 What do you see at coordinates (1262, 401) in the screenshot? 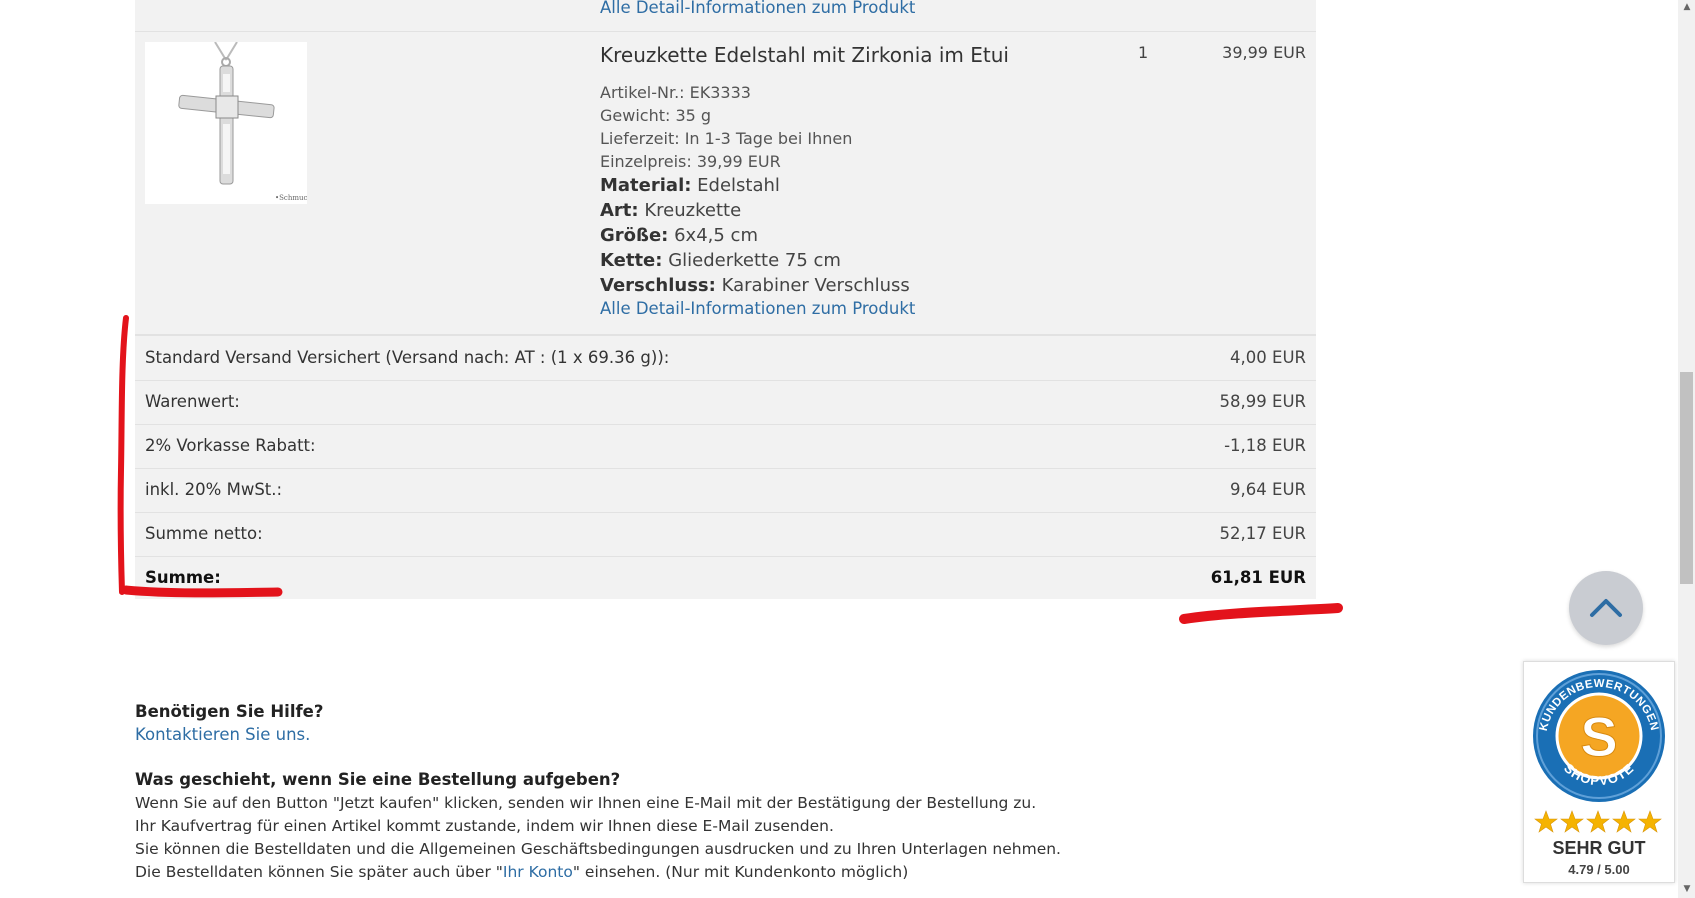
I see `summary-value: 58,99 EUR` at bounding box center [1262, 401].